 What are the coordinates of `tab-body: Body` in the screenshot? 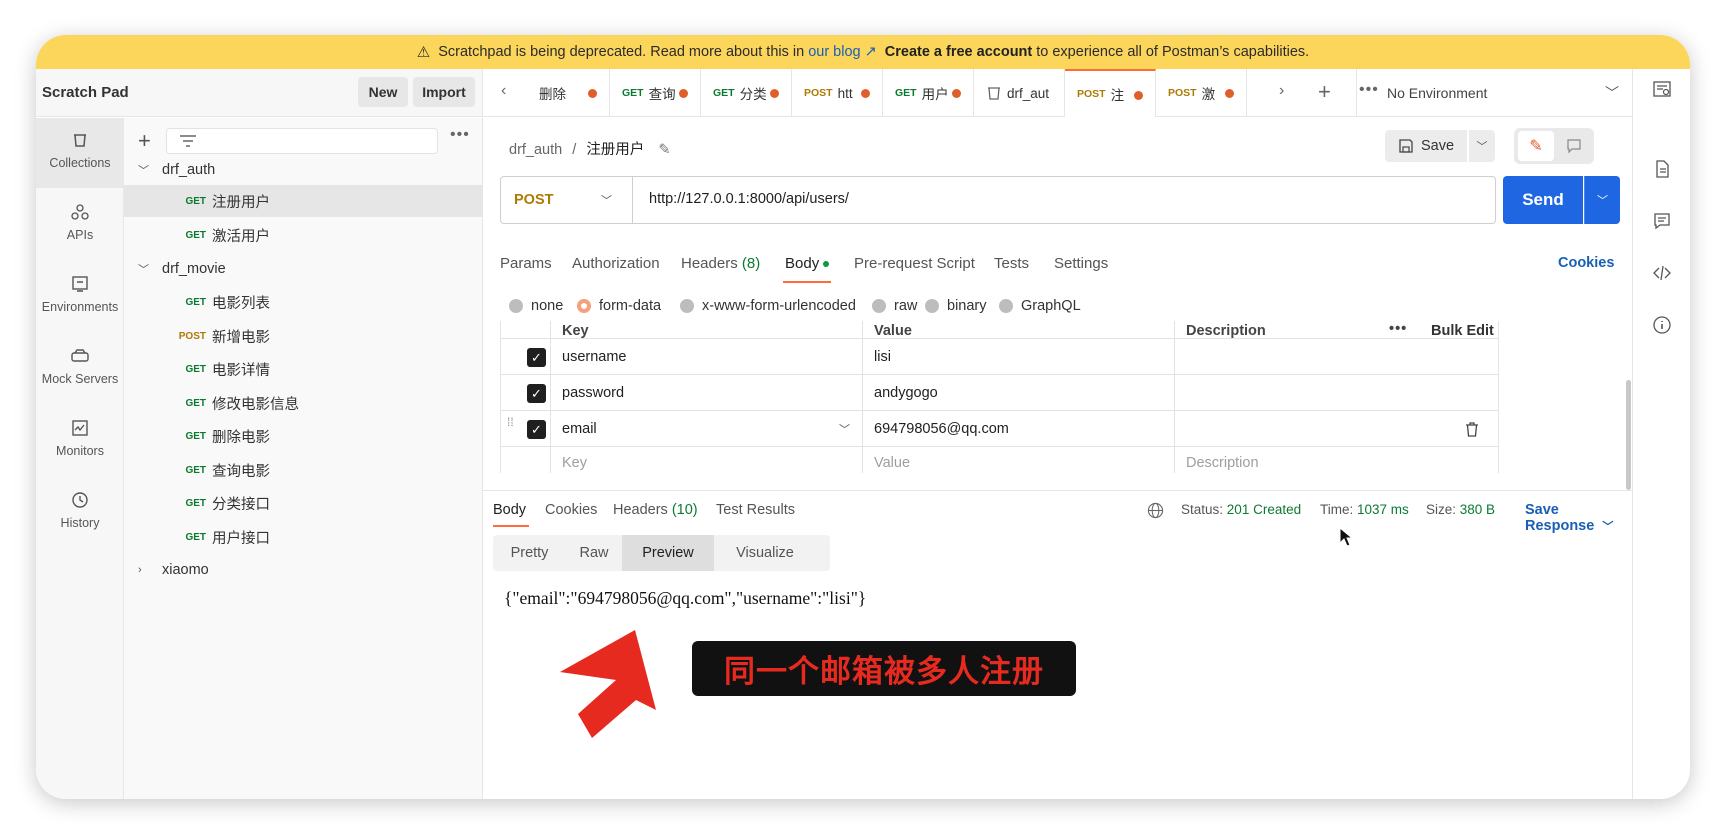 It's located at (807, 263).